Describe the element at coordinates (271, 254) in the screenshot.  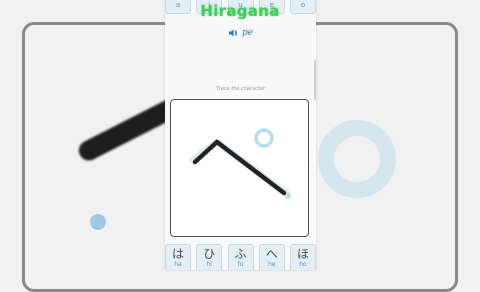
I see `kana-char: へ` at that location.